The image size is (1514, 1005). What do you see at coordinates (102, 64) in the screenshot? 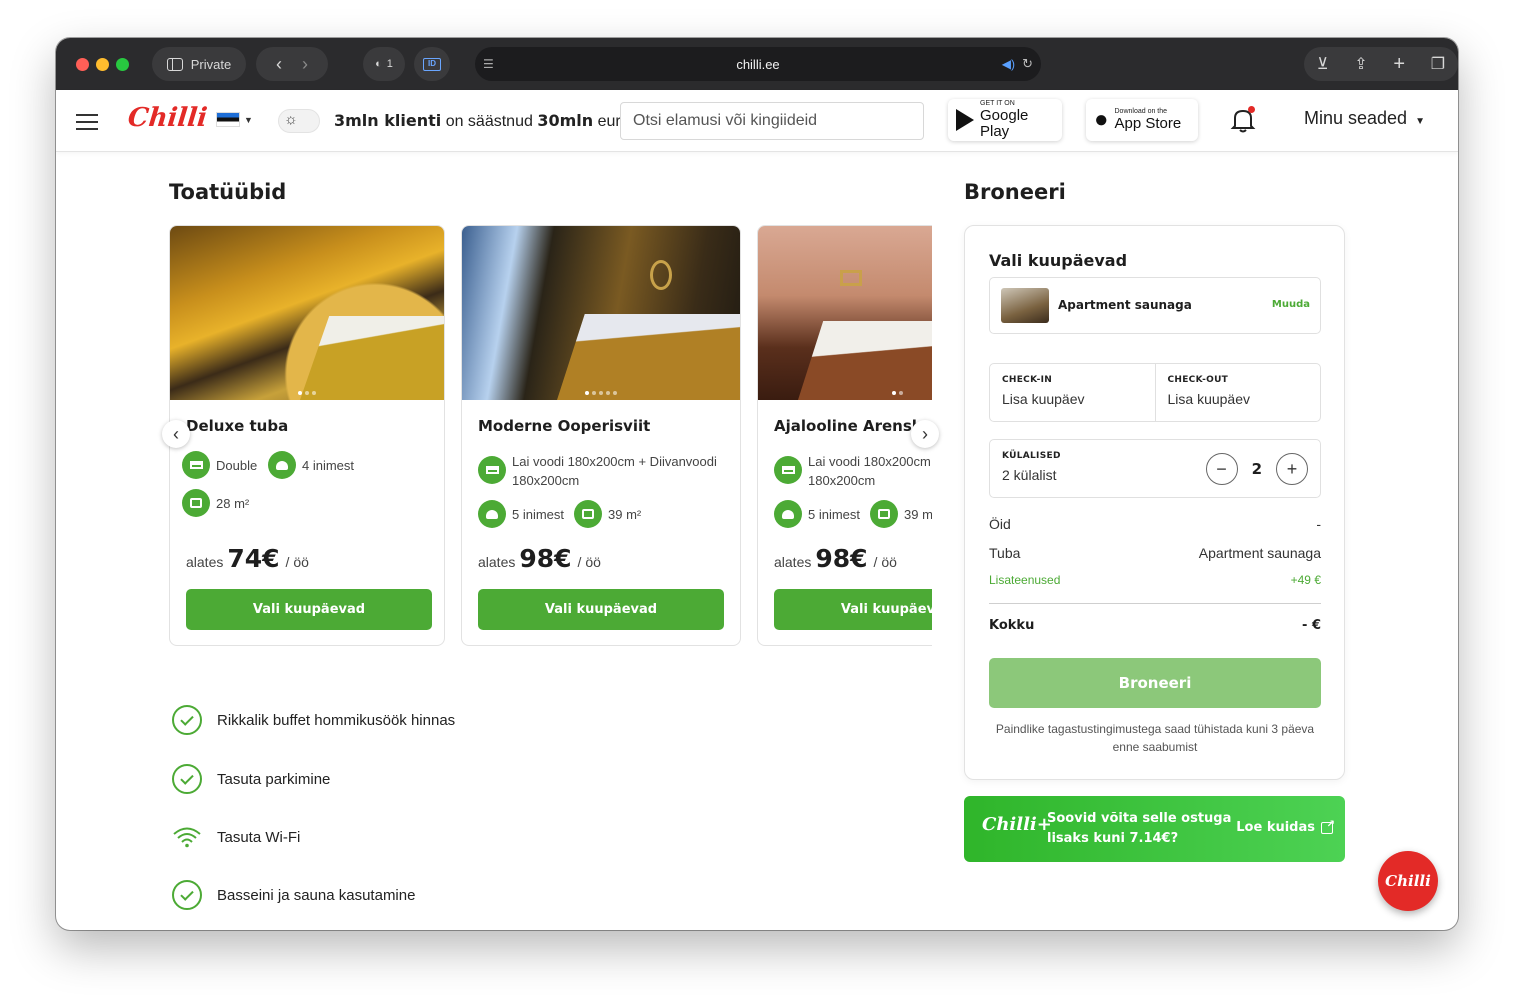
I see `minimize-window-button` at bounding box center [102, 64].